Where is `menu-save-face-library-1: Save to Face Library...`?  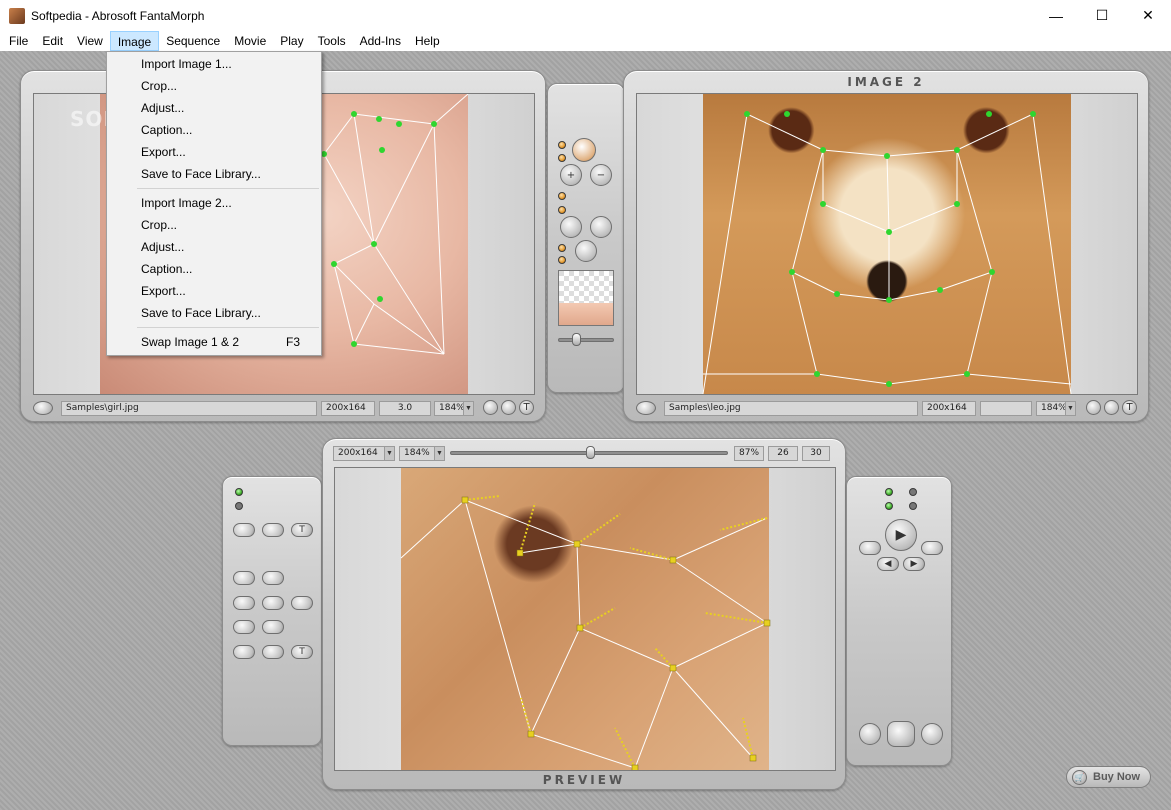 menu-save-face-library-1: Save to Face Library... is located at coordinates (214, 174).